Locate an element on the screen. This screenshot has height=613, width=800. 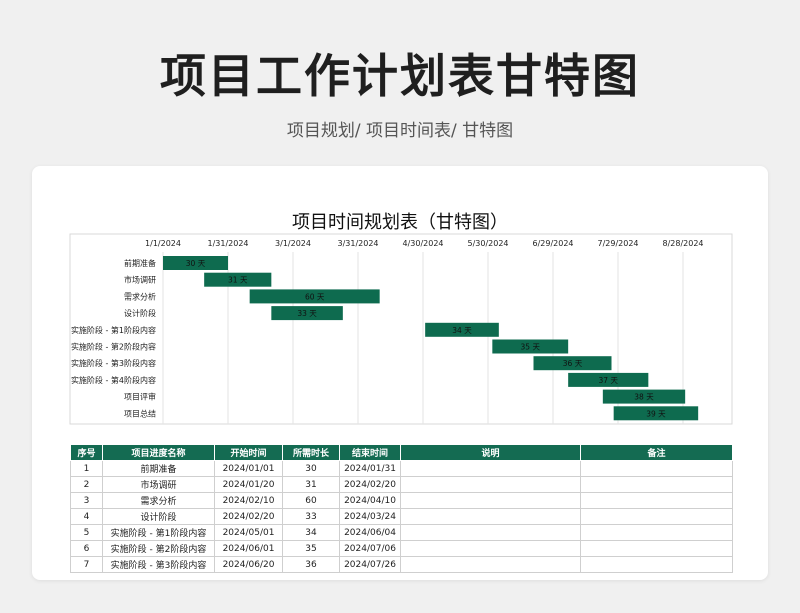
col-header-end: 结束时间 is located at coordinates (370, 452).